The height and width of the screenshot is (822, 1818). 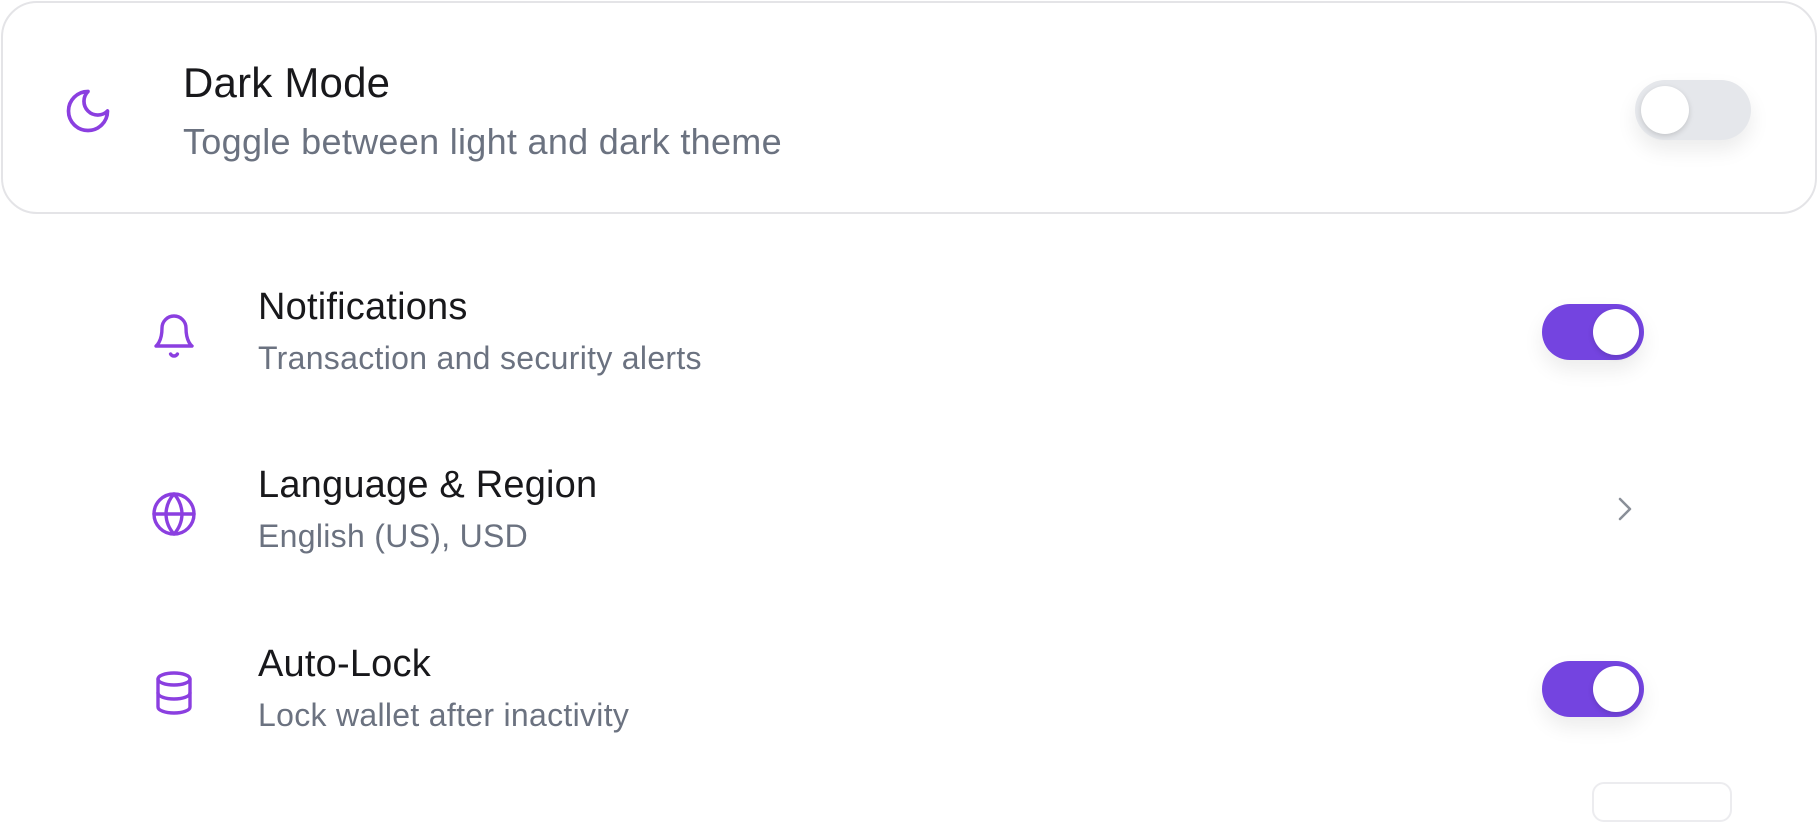 What do you see at coordinates (909, 520) in the screenshot?
I see `settings-row-language-region: Language & Region English (US), USD` at bounding box center [909, 520].